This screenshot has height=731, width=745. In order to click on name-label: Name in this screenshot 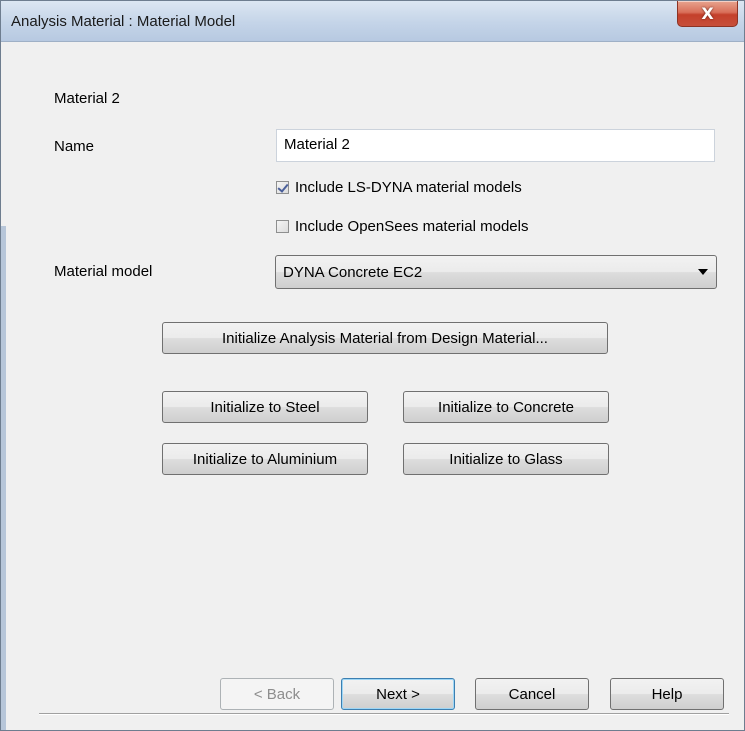, I will do `click(74, 146)`.